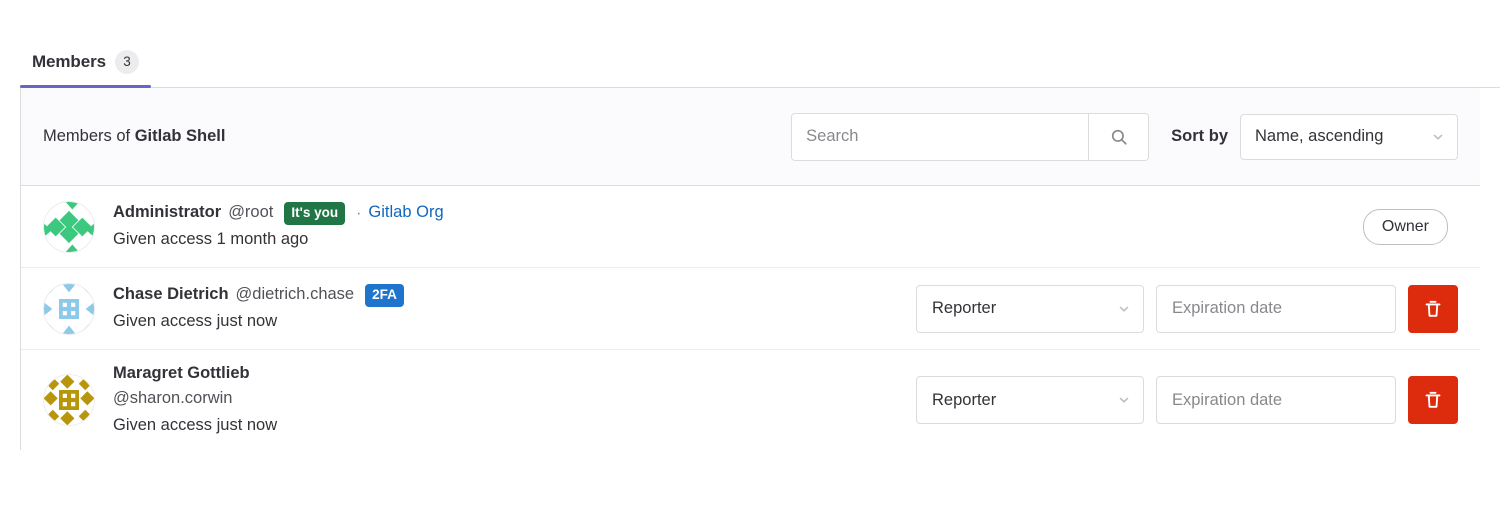 This screenshot has width=1500, height=509. Describe the element at coordinates (505, 295) in the screenshot. I see `member-identity-line: Chase Dietrich @dietrich.chase 2FA` at that location.